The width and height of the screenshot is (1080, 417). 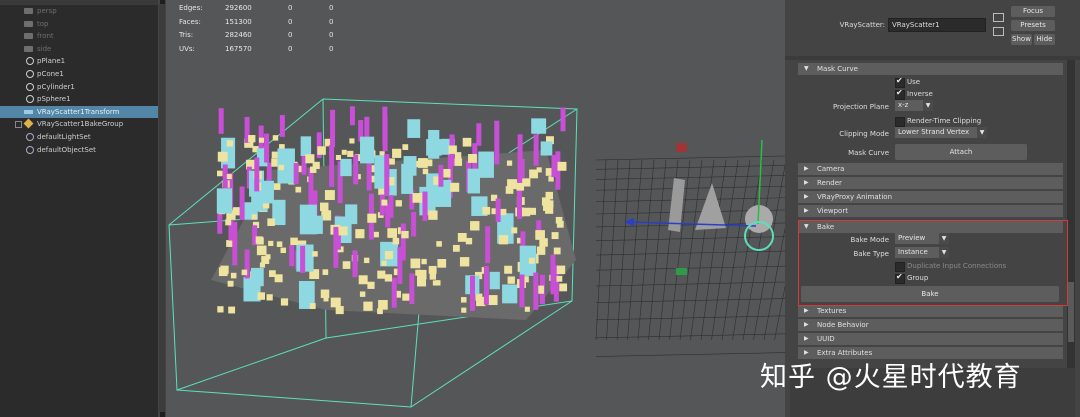 I want to click on inverse-label: Inverse, so click(x=920, y=94).